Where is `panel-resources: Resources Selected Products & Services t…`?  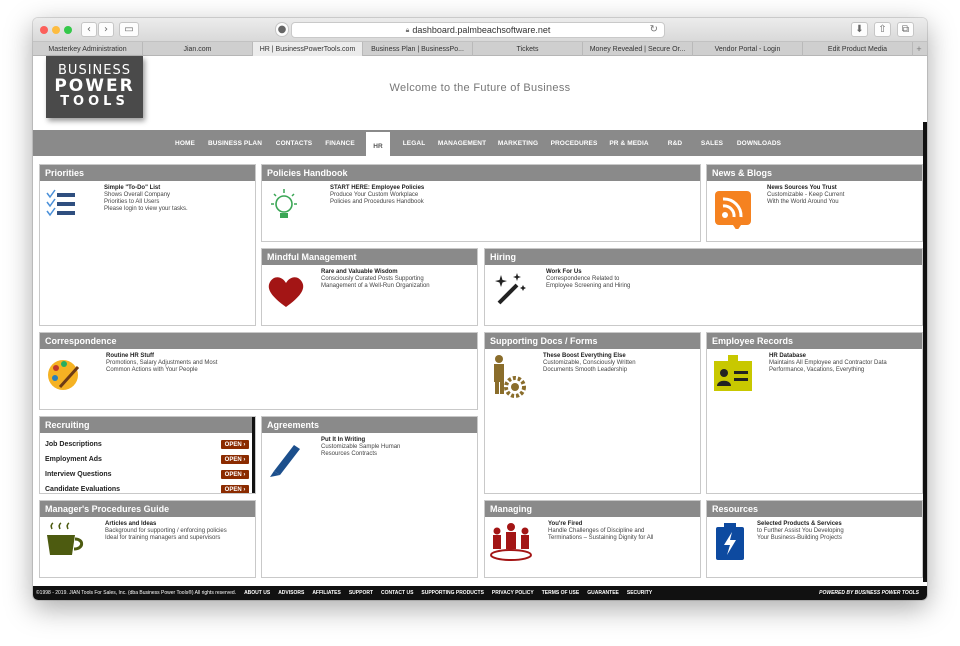 panel-resources: Resources Selected Products & Services t… is located at coordinates (814, 539).